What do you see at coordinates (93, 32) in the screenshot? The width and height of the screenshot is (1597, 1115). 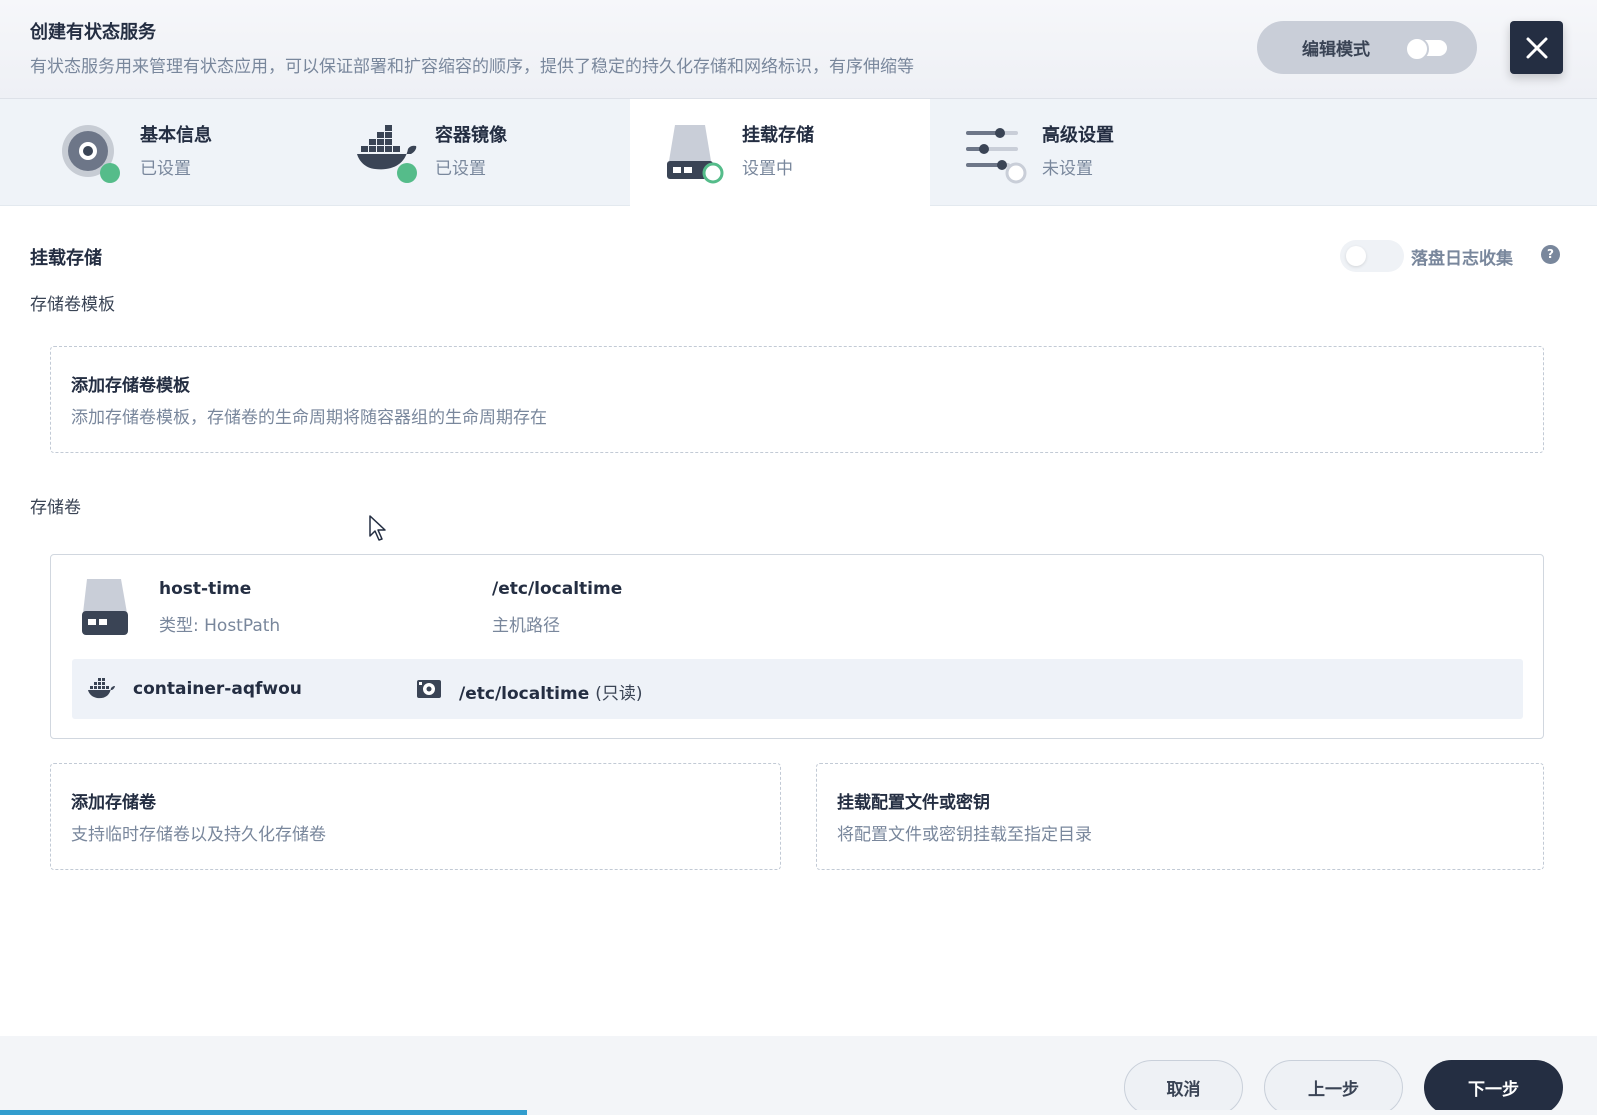 I see `modal-title: 创建有状态服务` at bounding box center [93, 32].